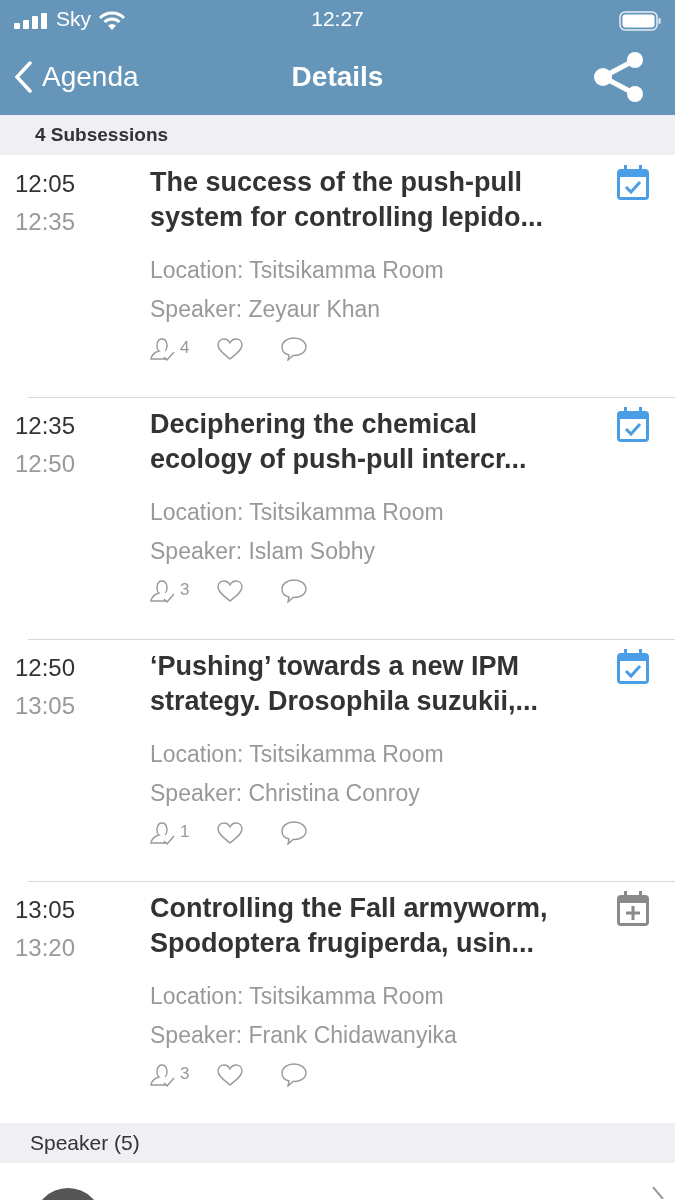  What do you see at coordinates (85, 1143) in the screenshot?
I see `section-header: Speaker (5)` at bounding box center [85, 1143].